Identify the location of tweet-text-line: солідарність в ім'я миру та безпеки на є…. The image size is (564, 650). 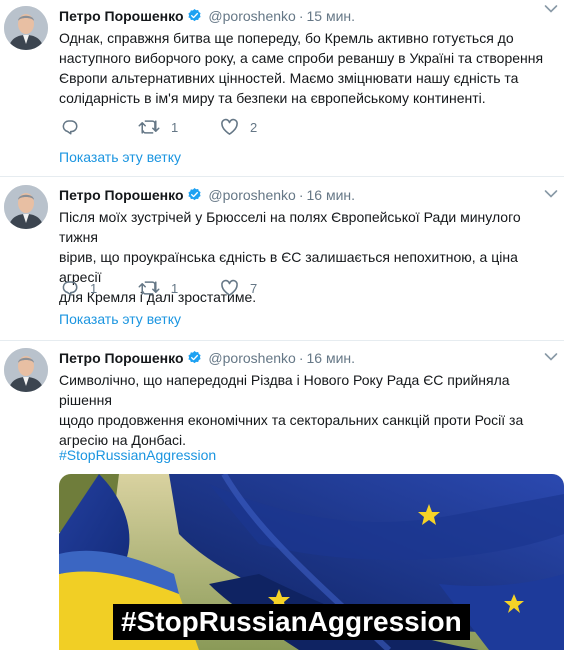
(272, 98).